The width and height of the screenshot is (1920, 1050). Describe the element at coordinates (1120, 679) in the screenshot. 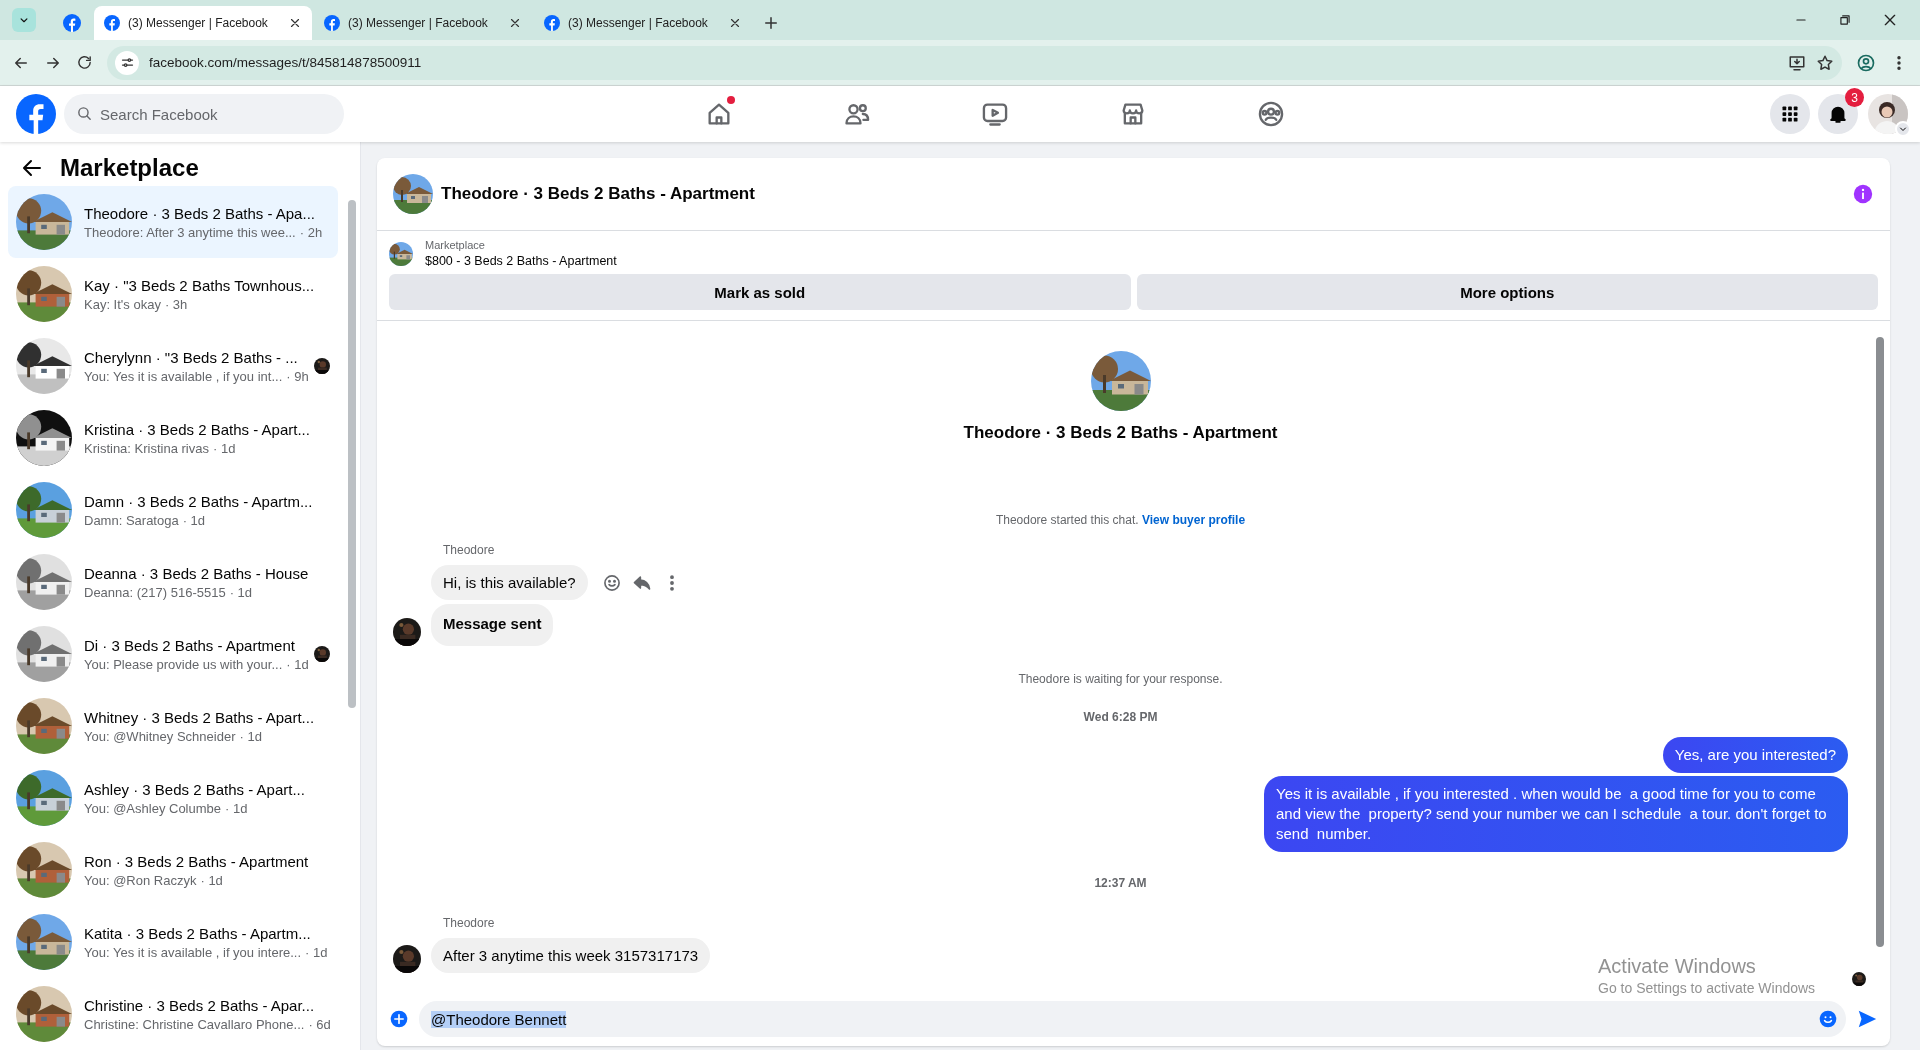

I see `chat-notice: Theodore is waiting for your response.` at that location.